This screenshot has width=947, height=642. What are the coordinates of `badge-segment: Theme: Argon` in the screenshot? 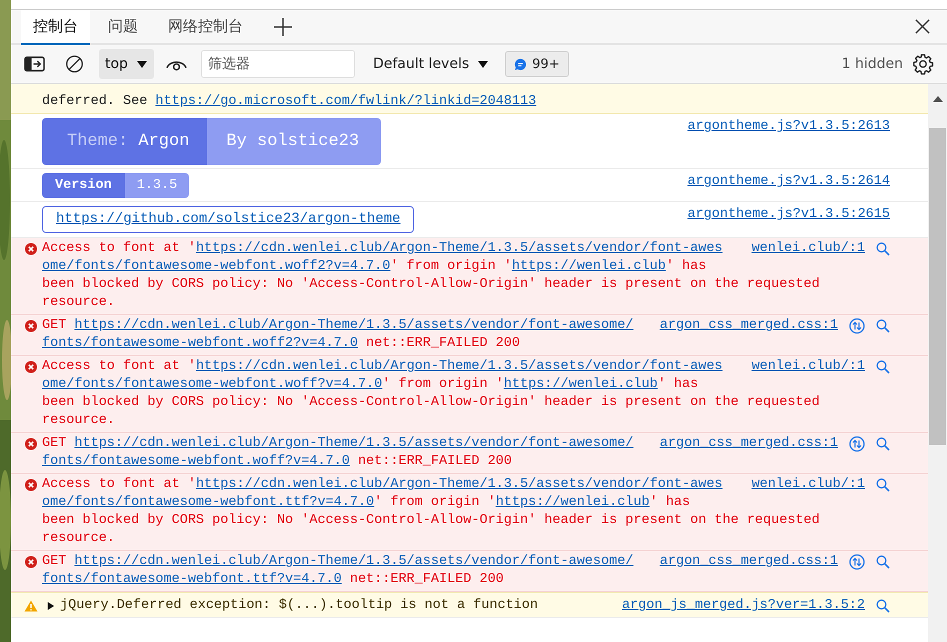 It's located at (125, 141).